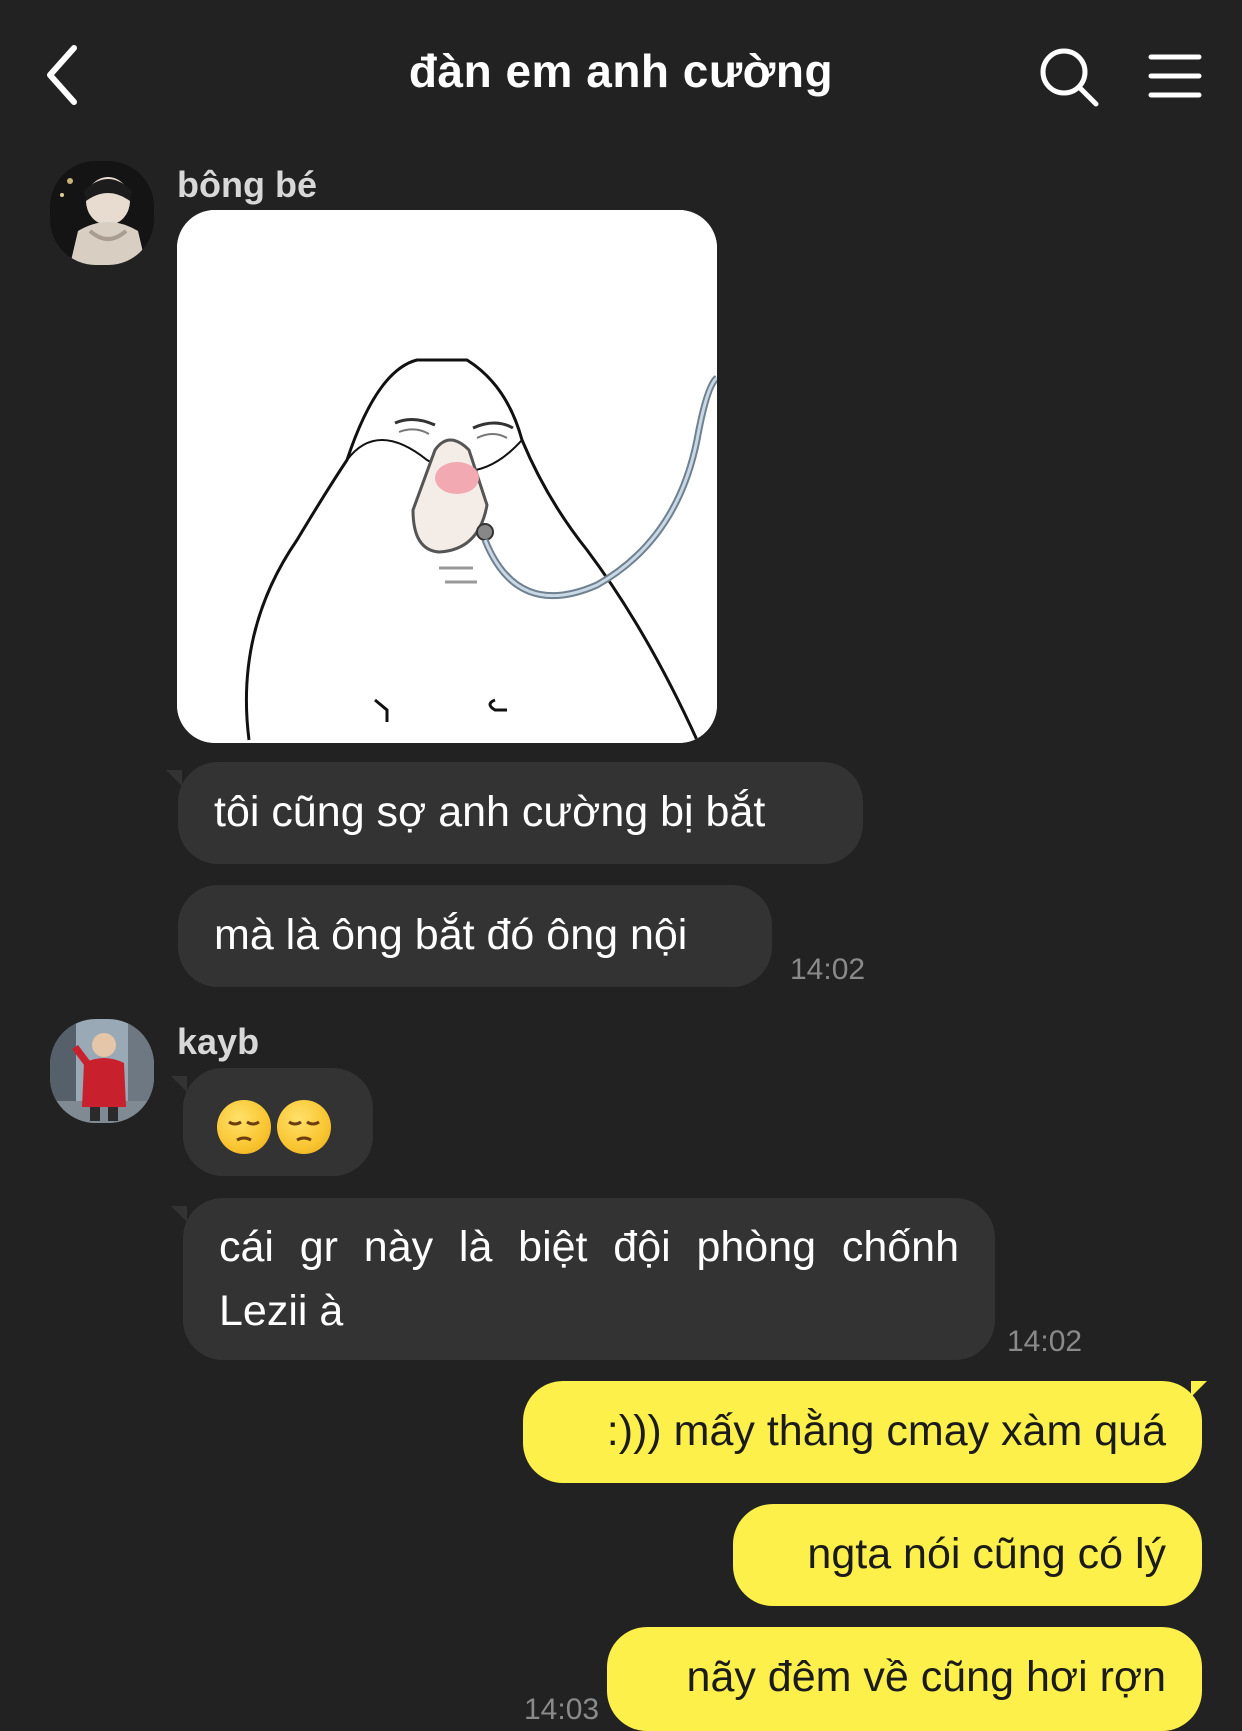 The height and width of the screenshot is (1731, 1242). I want to click on sticker-image, so click(447, 476).